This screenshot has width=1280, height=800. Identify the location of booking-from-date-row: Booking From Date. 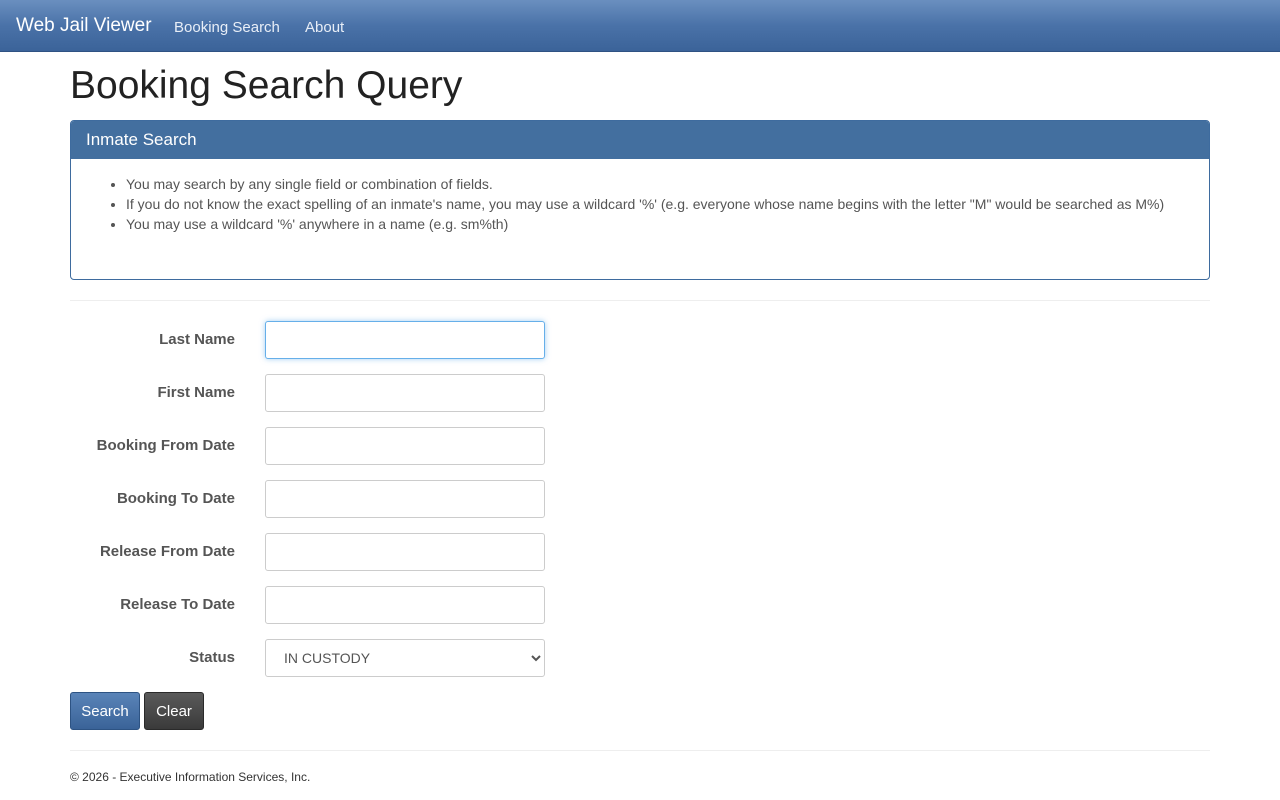
(310, 446).